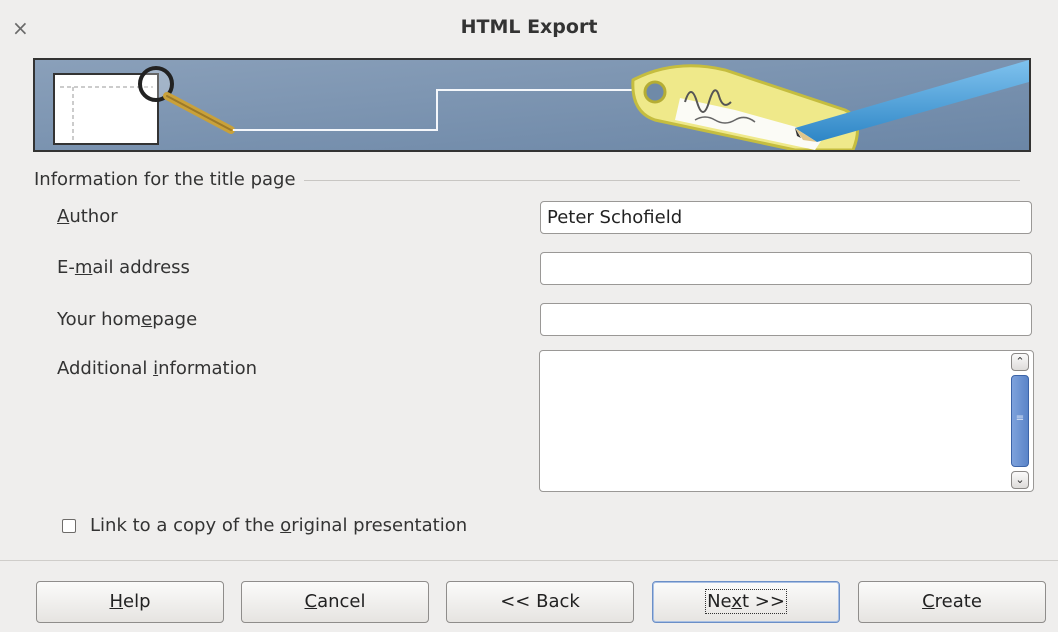  I want to click on homepage-label: Your homepage, so click(127, 319).